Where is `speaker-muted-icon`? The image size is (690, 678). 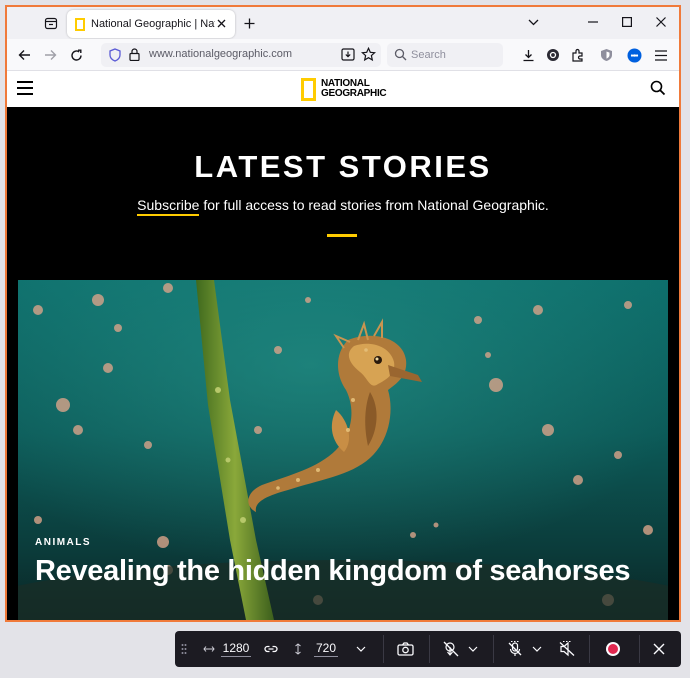
speaker-muted-icon is located at coordinates (567, 649).